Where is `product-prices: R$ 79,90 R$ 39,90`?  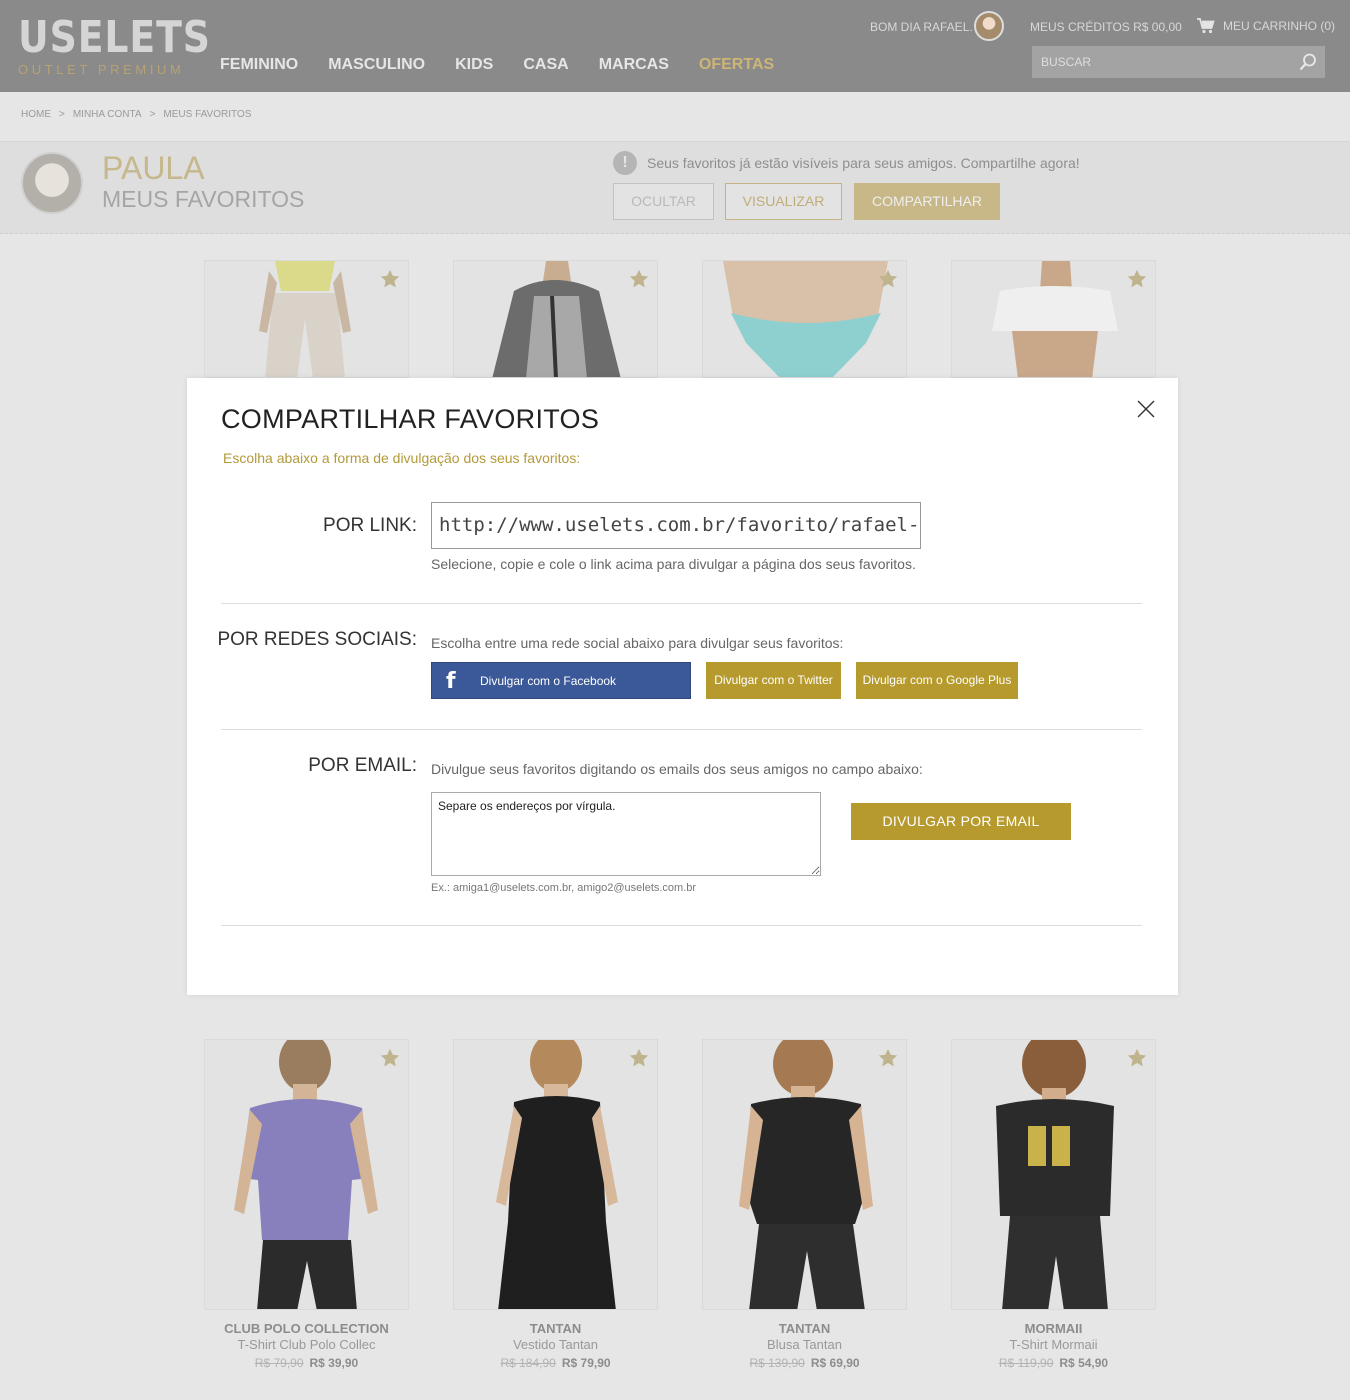 product-prices: R$ 79,90 R$ 39,90 is located at coordinates (306, 1363).